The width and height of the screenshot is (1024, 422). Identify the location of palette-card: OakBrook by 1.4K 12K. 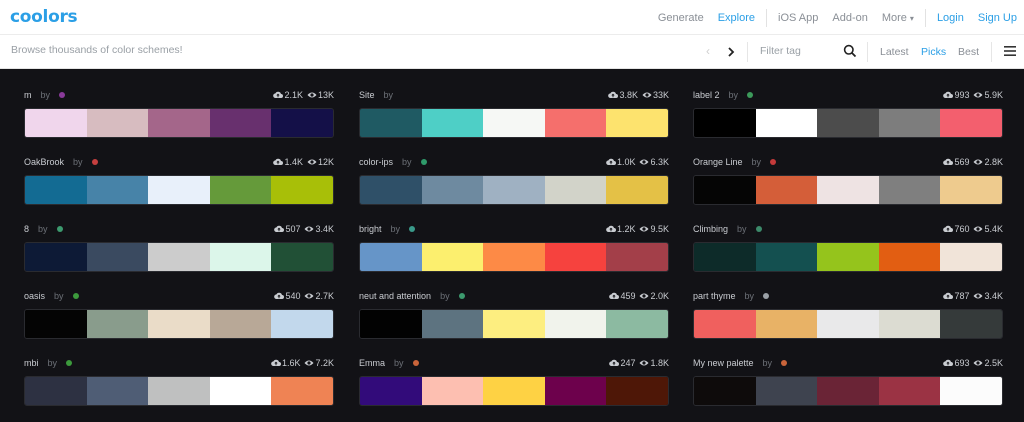
(179, 185).